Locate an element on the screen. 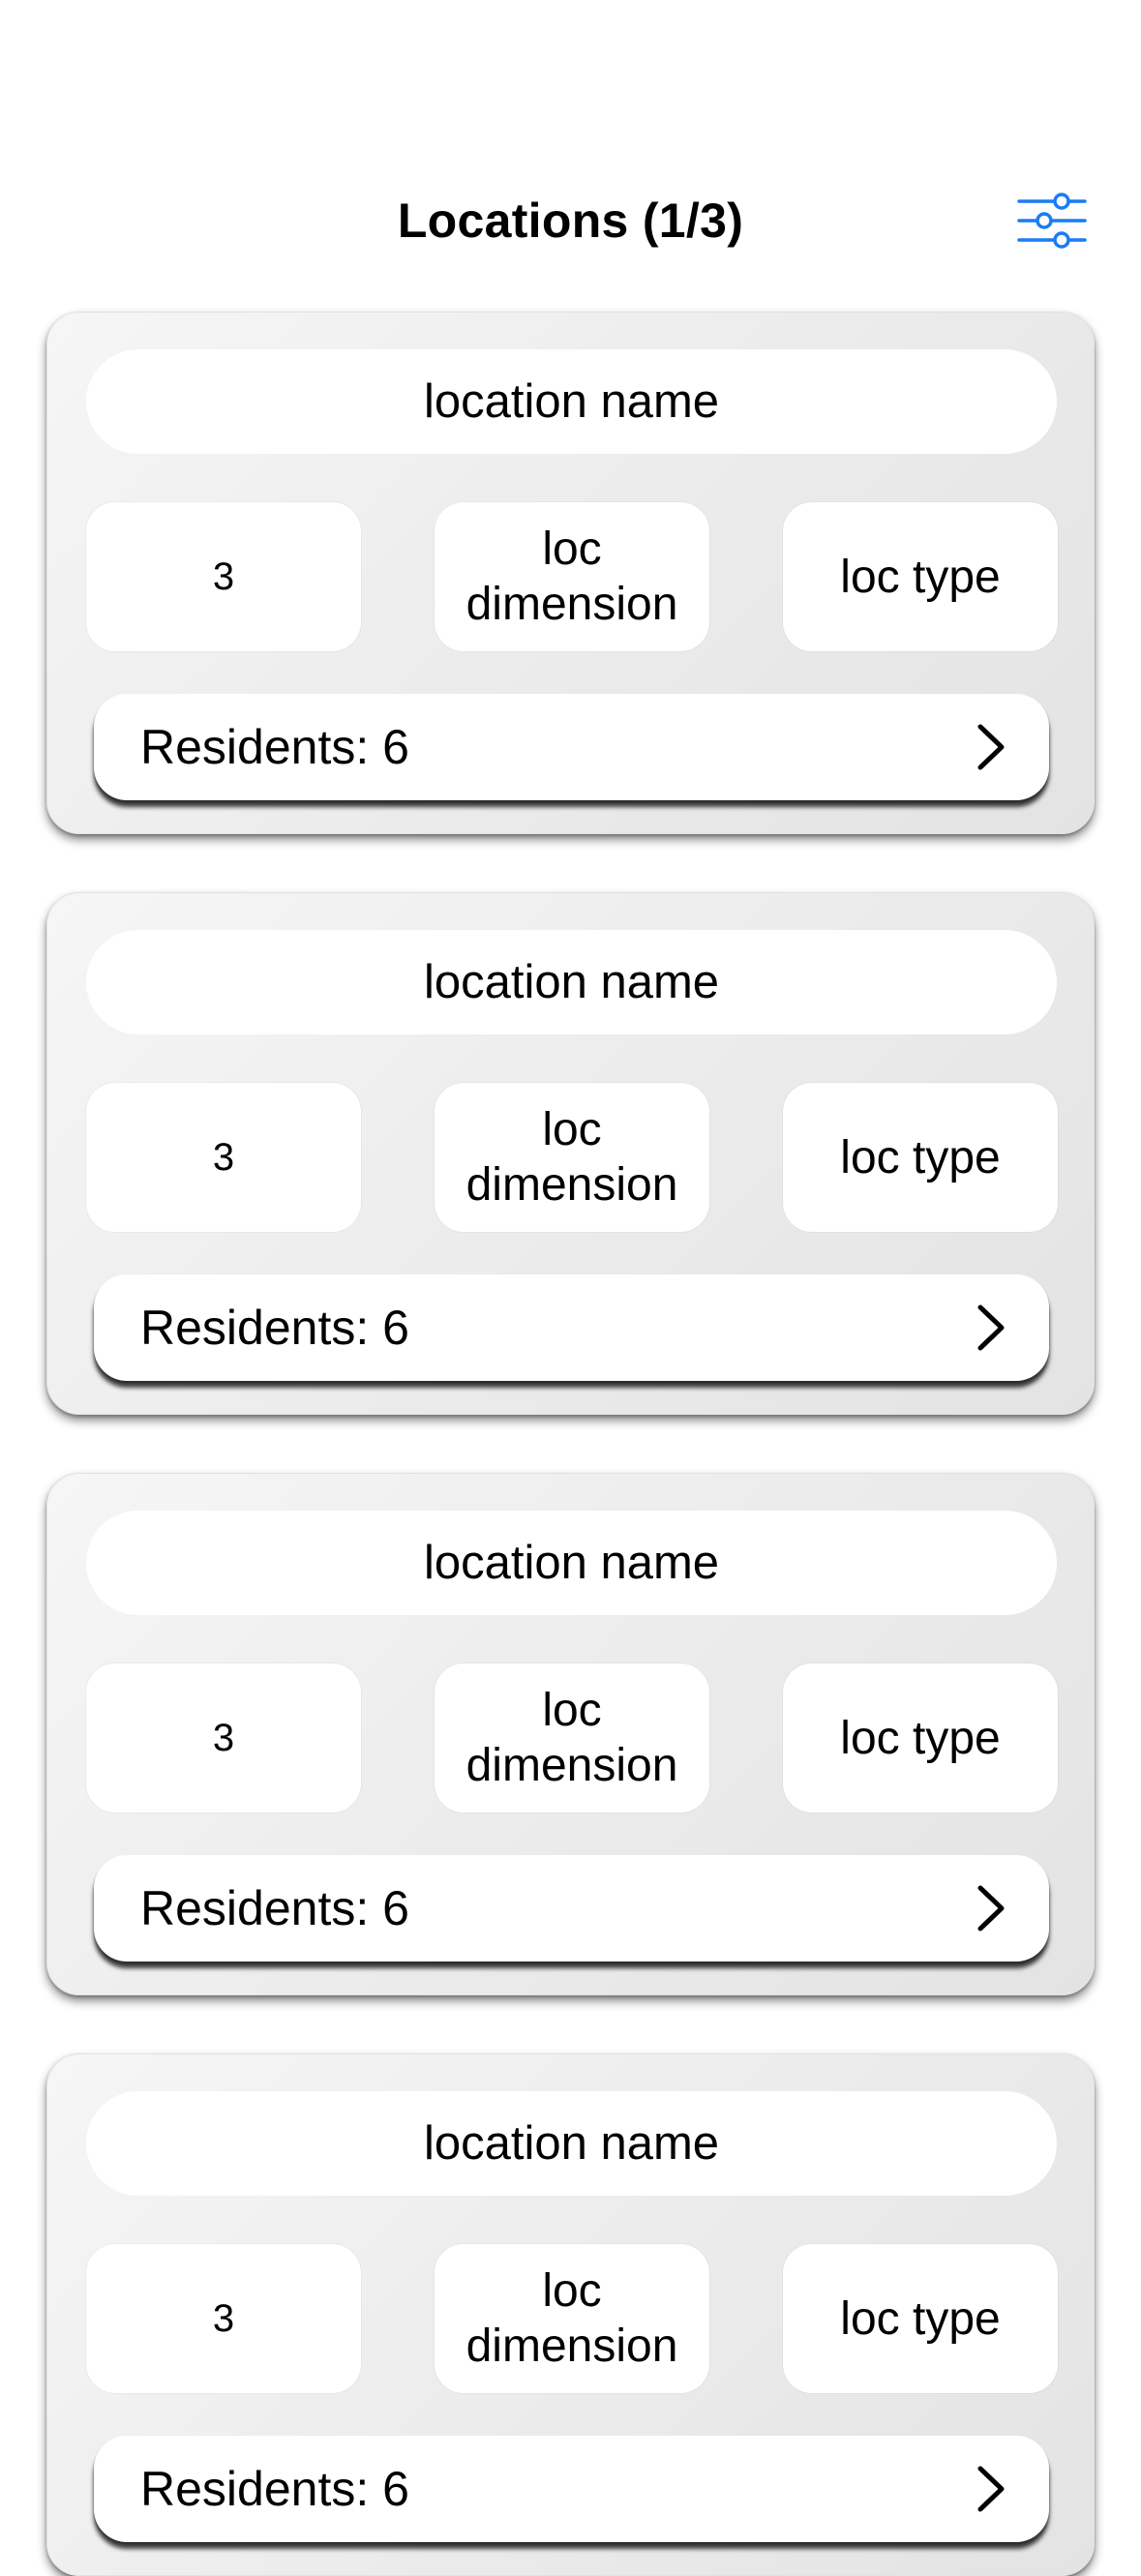 The width and height of the screenshot is (1141, 2576). filter-button is located at coordinates (1052, 221).